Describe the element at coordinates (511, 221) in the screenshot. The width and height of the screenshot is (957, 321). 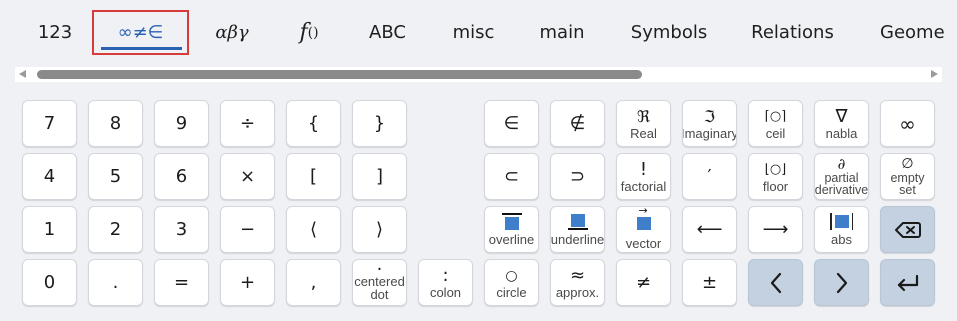
I see `overline-placeholder-icon` at that location.